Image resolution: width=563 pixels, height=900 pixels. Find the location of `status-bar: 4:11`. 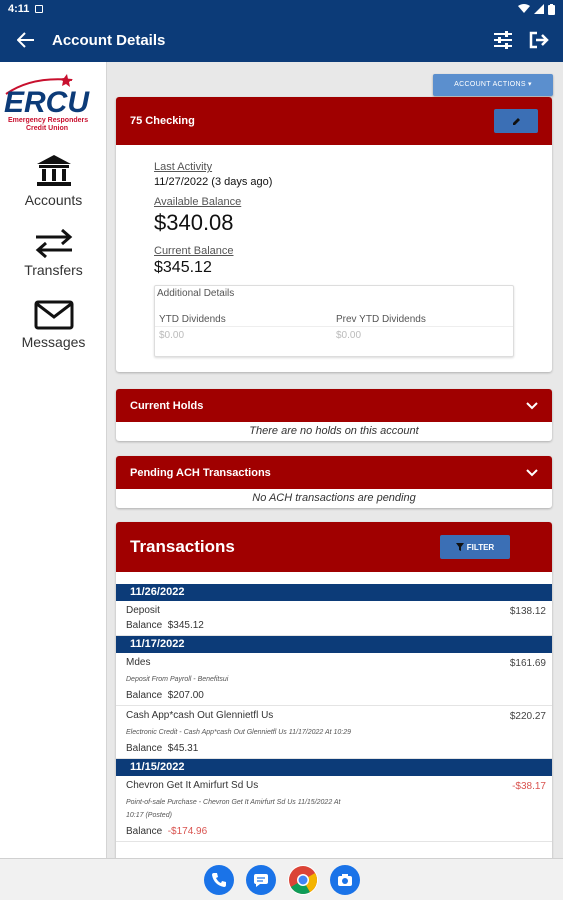

status-bar: 4:11 is located at coordinates (281, 9).